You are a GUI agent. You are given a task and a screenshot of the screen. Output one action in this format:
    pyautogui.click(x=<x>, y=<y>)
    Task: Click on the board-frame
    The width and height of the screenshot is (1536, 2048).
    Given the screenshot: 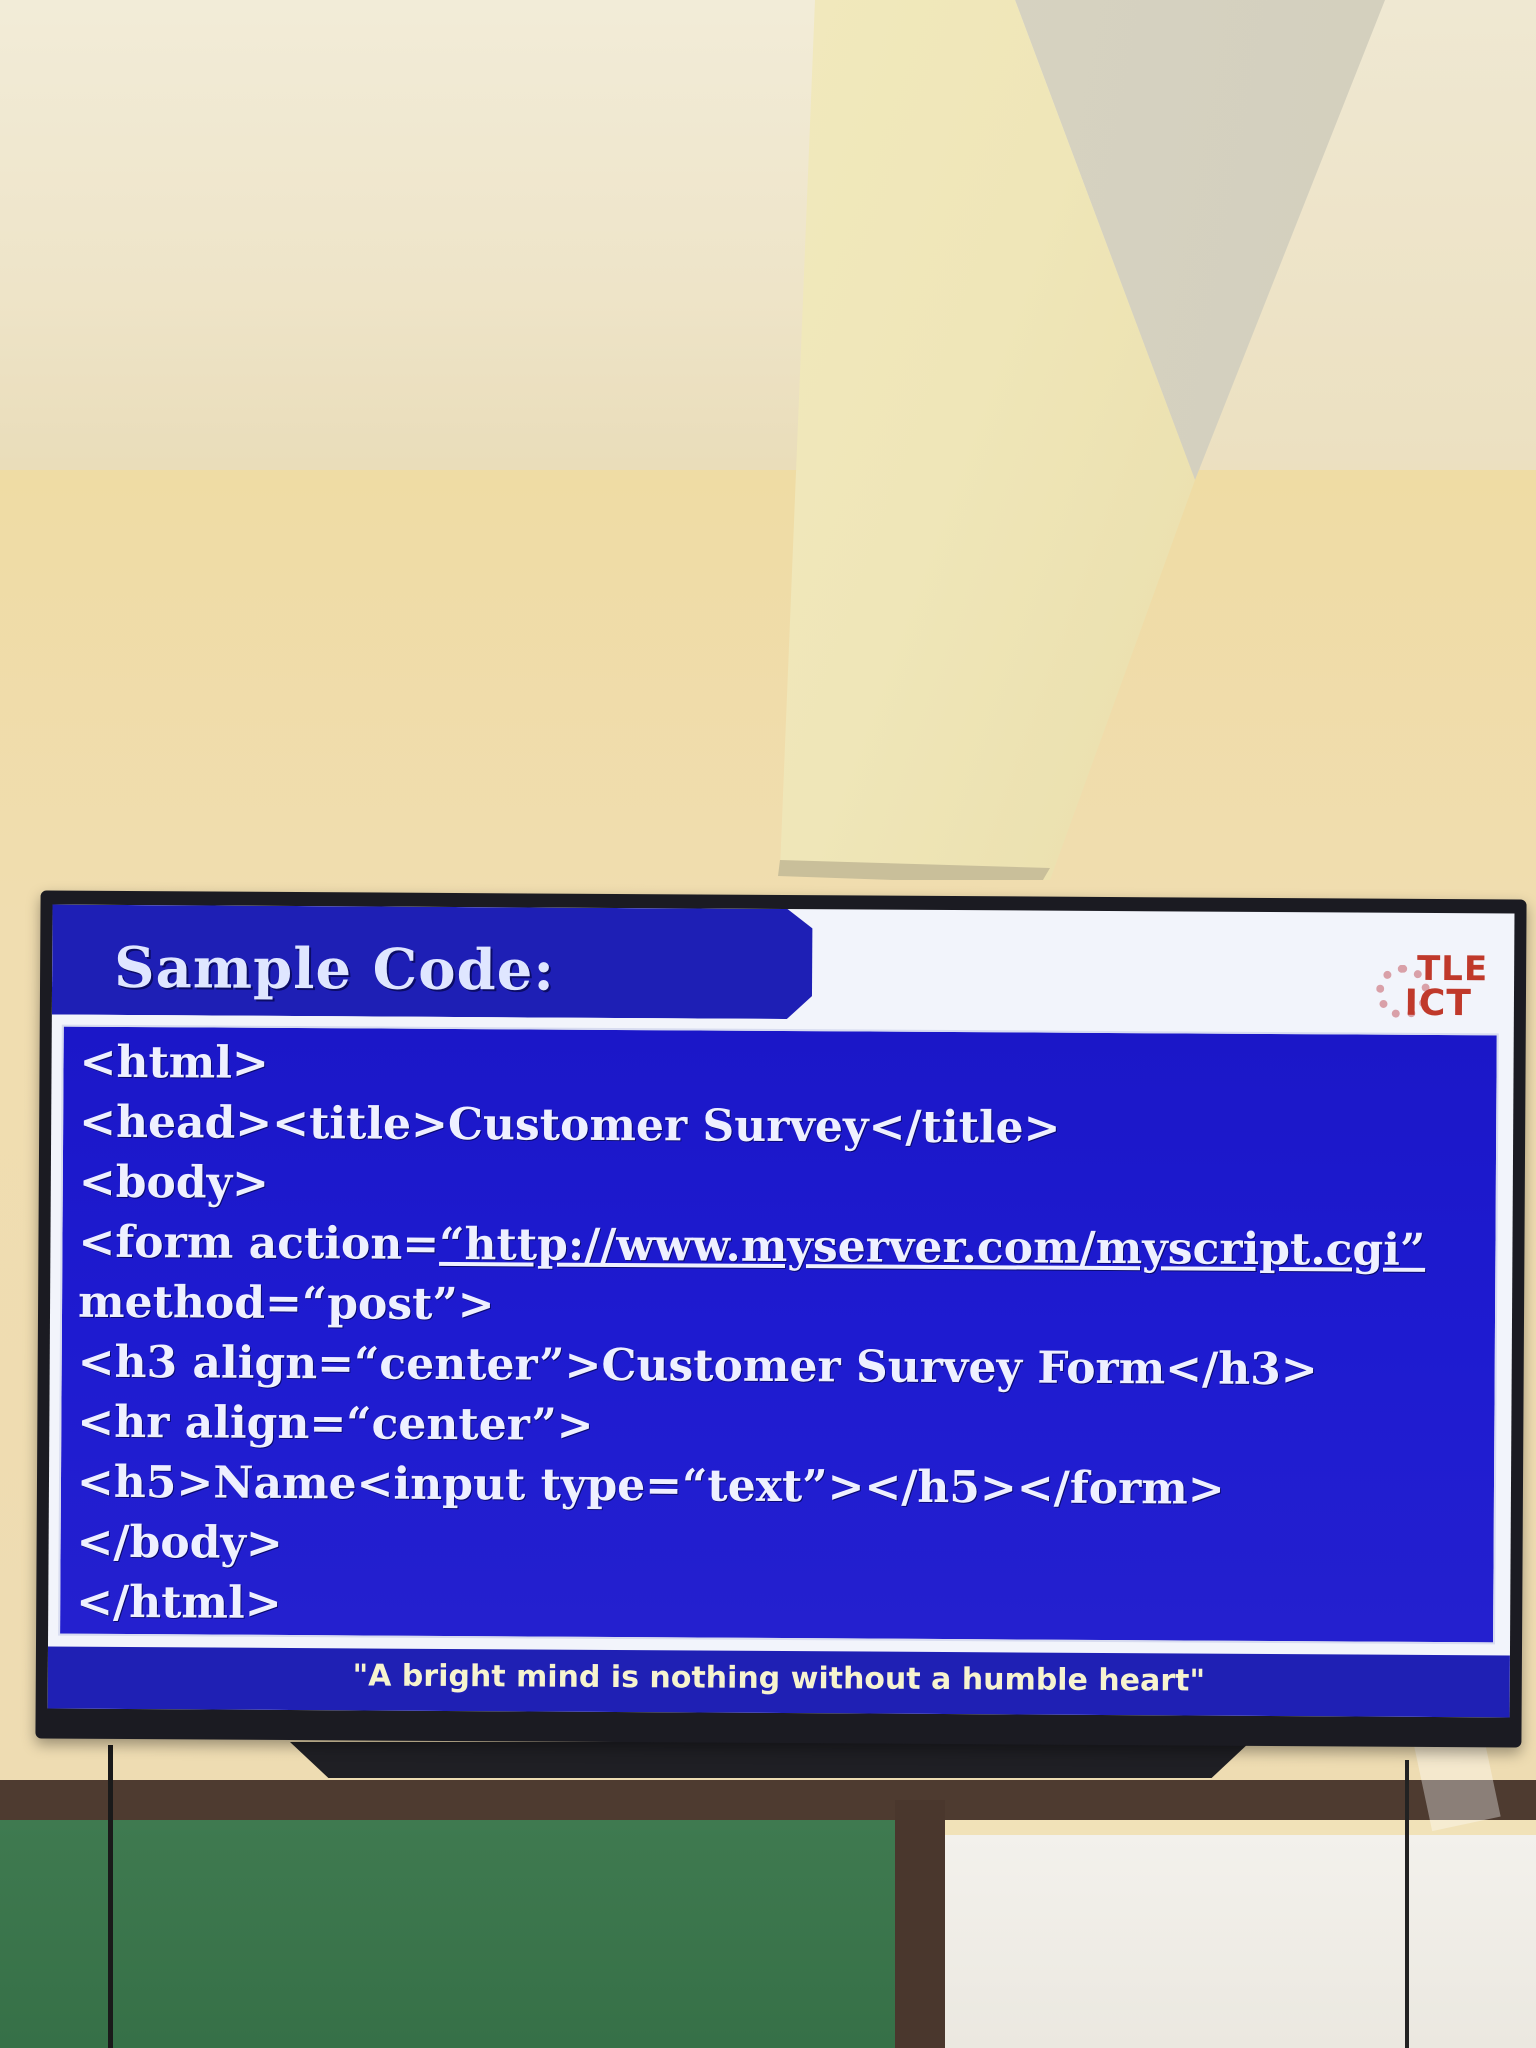 What is the action you would take?
    pyautogui.click(x=920, y=1924)
    